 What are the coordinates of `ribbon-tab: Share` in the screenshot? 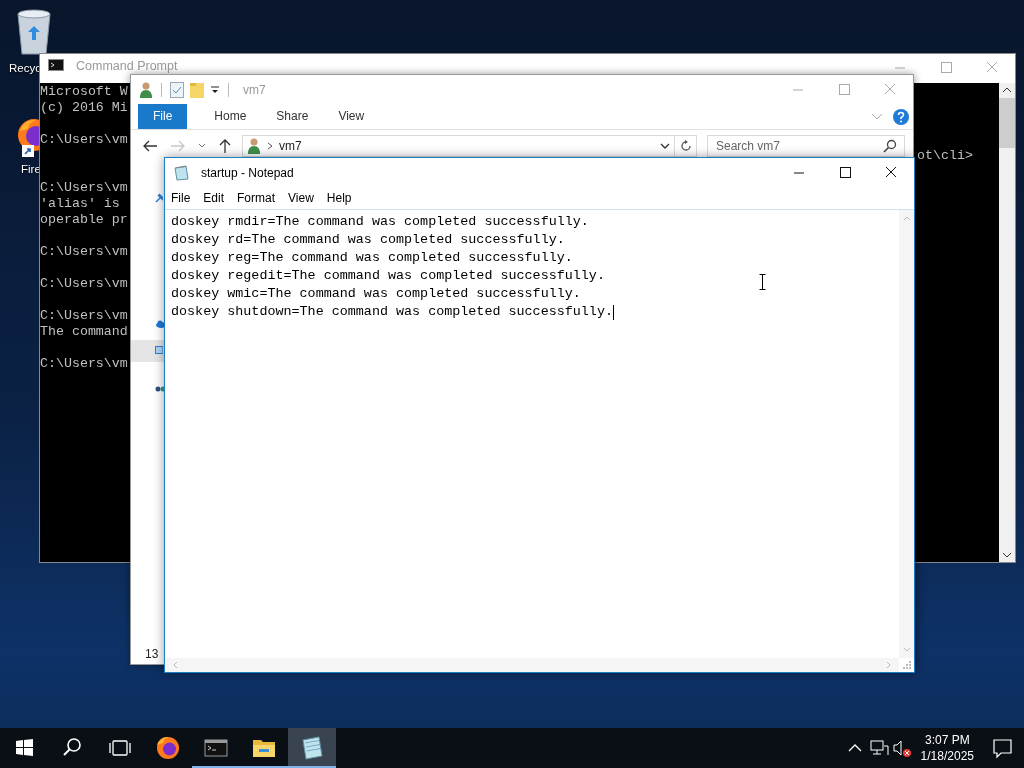 It's located at (292, 116).